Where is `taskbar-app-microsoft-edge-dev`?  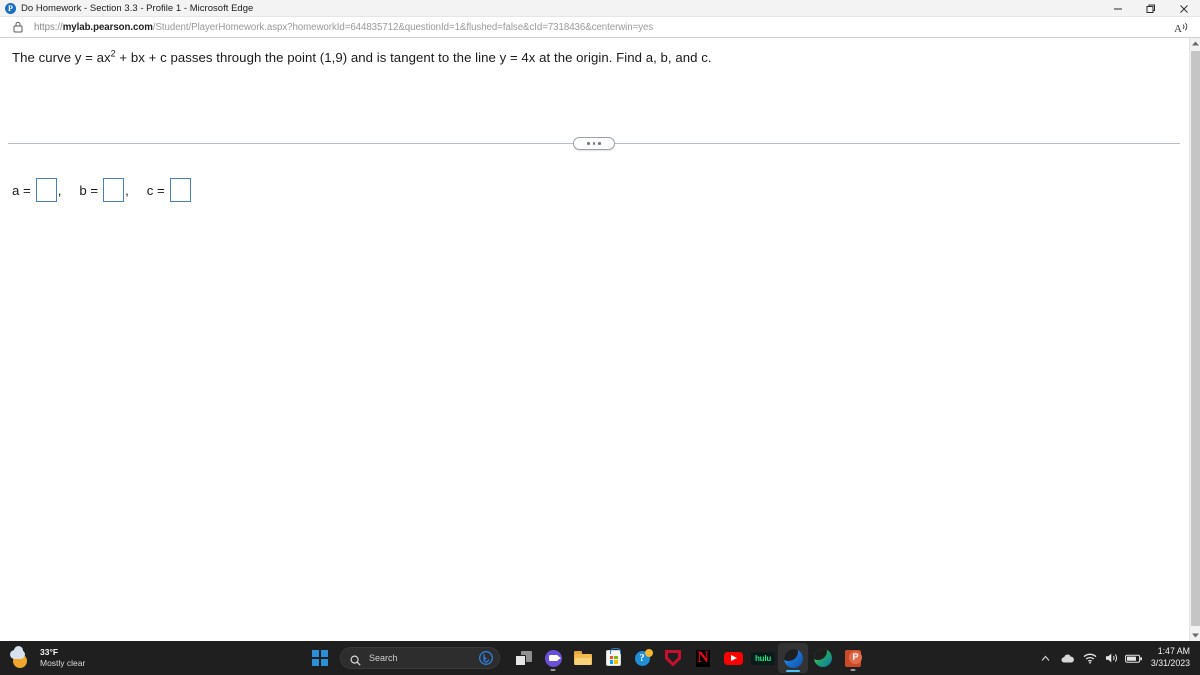 taskbar-app-microsoft-edge-dev is located at coordinates (823, 658).